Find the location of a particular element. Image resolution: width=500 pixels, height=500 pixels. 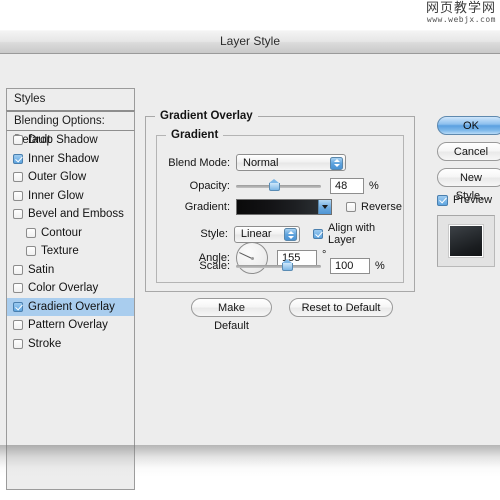

preview-thumbnail-box is located at coordinates (466, 241).